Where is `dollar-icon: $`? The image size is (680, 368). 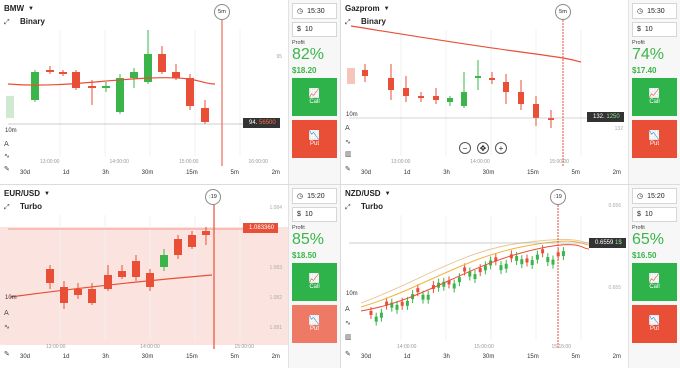 dollar-icon: $ is located at coordinates (639, 29).